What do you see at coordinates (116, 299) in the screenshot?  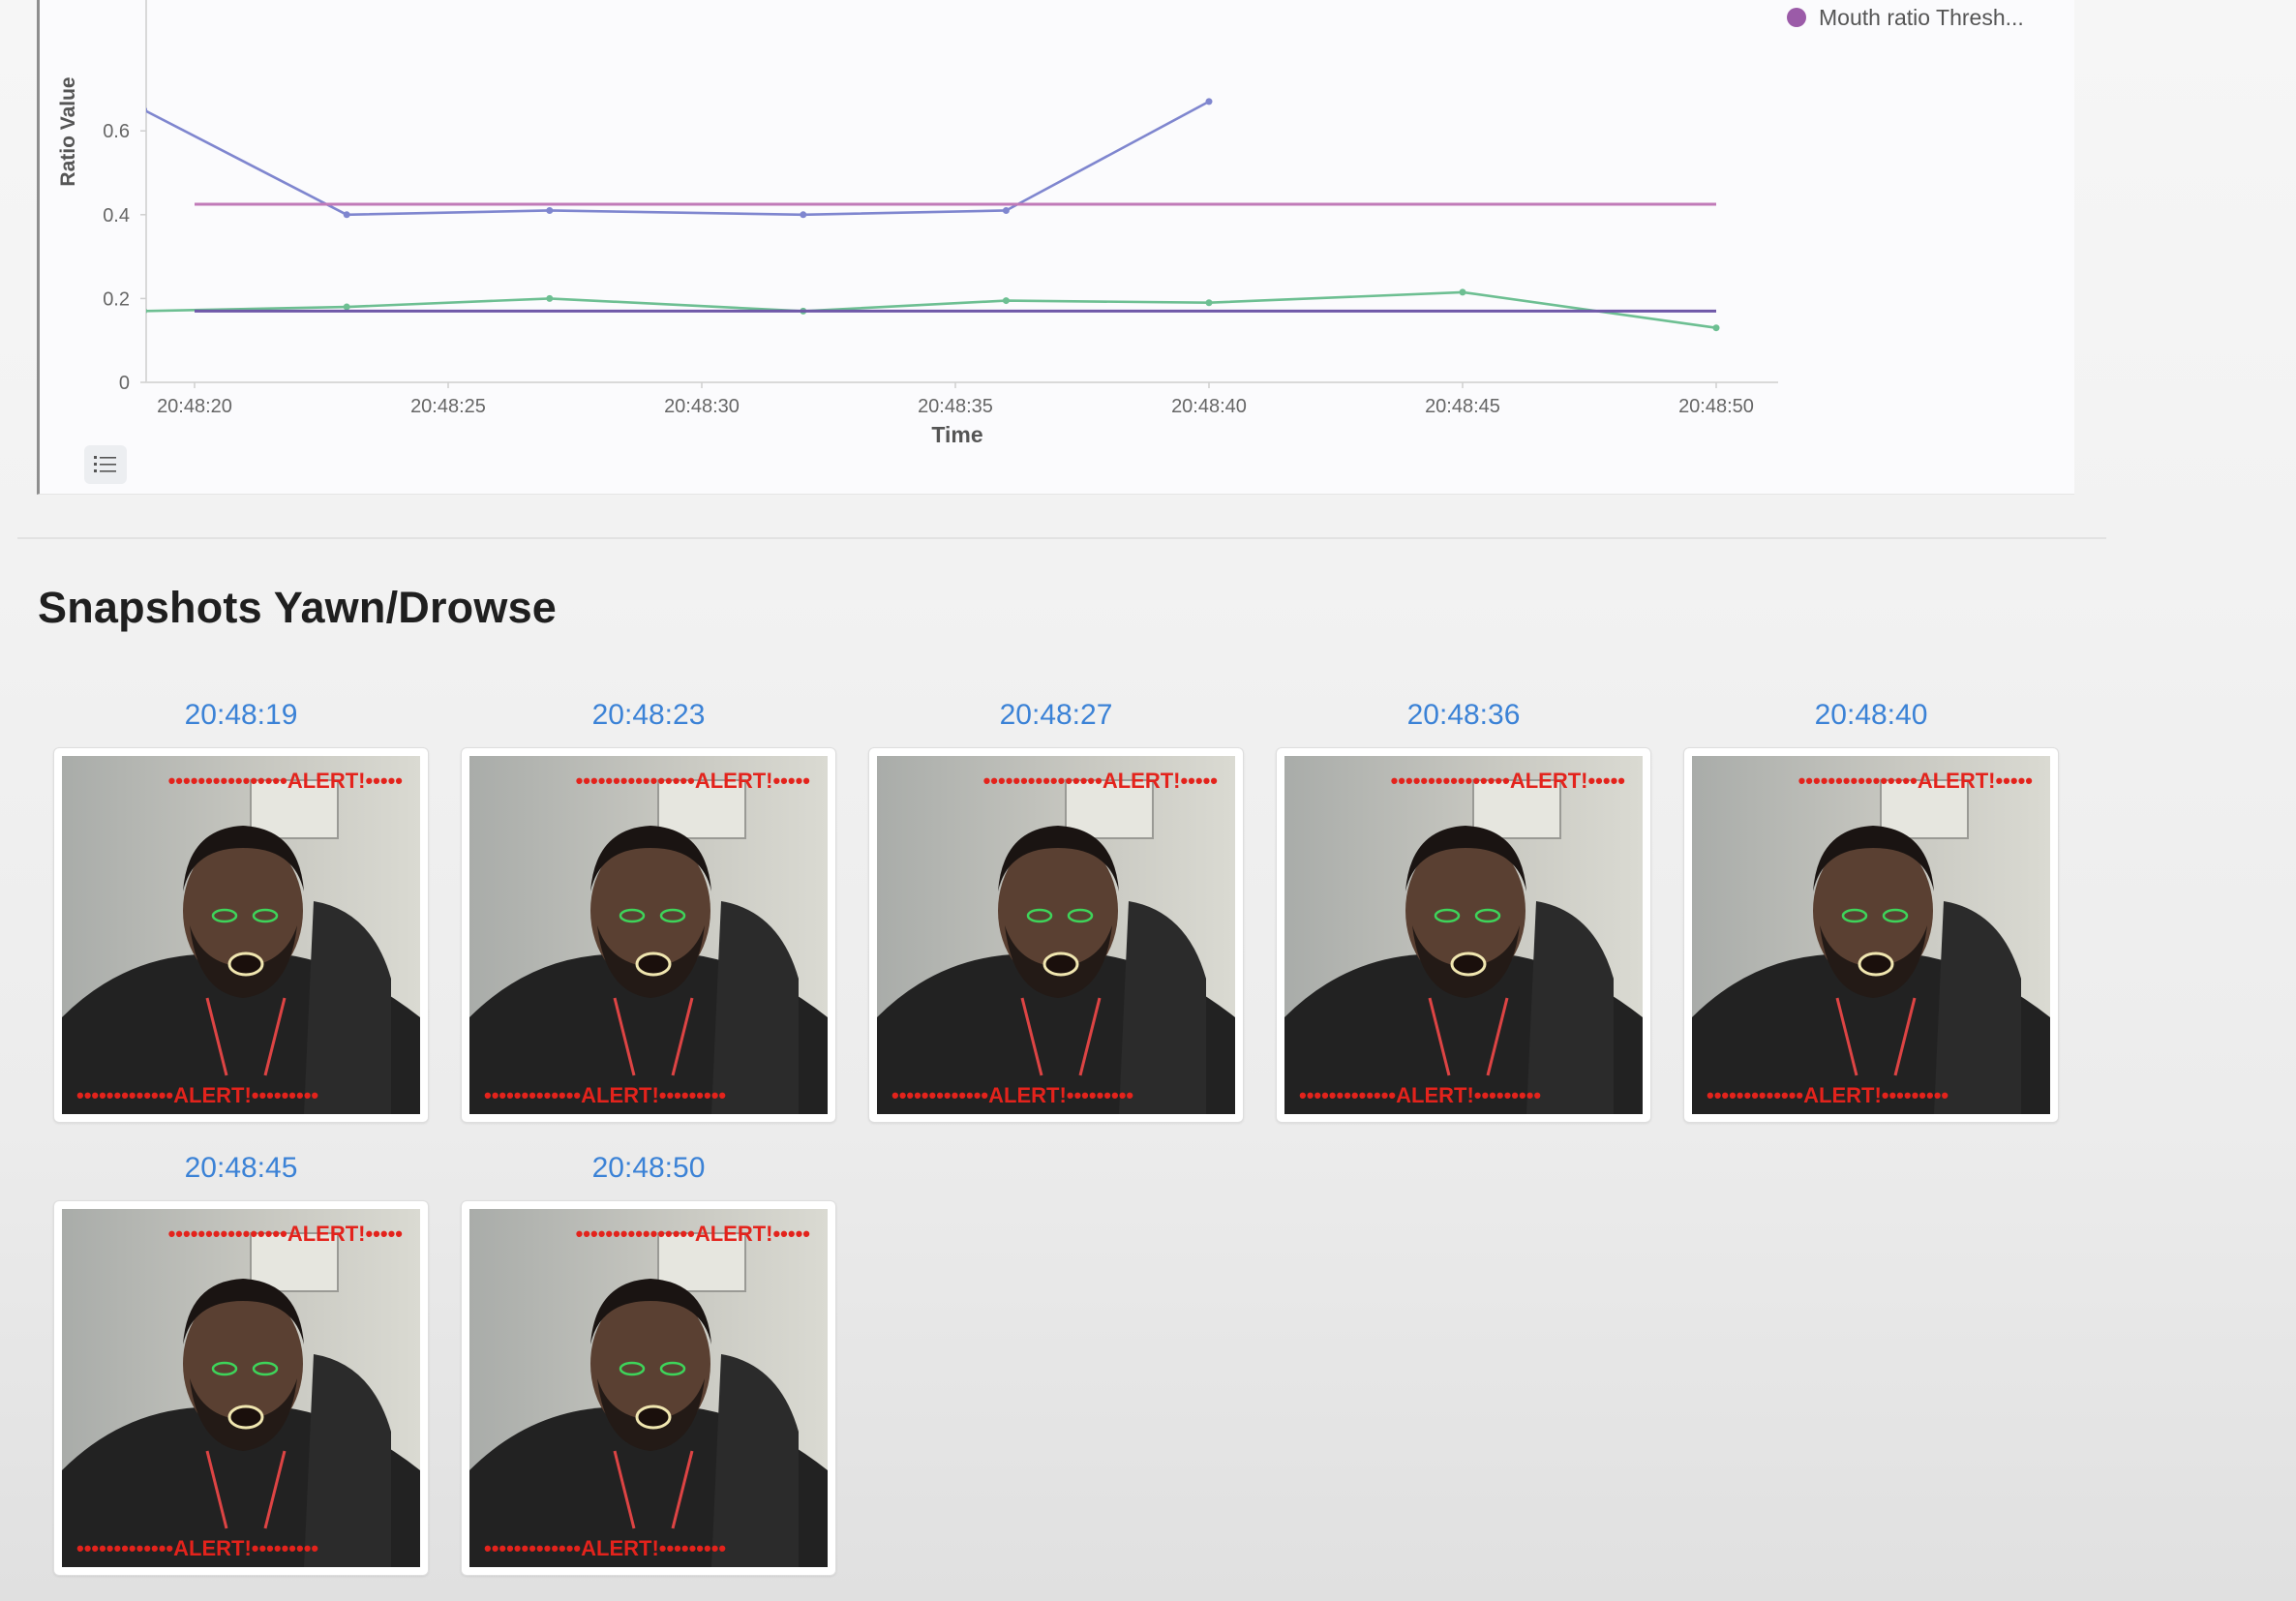 I see `y-tick-label: 0.2` at bounding box center [116, 299].